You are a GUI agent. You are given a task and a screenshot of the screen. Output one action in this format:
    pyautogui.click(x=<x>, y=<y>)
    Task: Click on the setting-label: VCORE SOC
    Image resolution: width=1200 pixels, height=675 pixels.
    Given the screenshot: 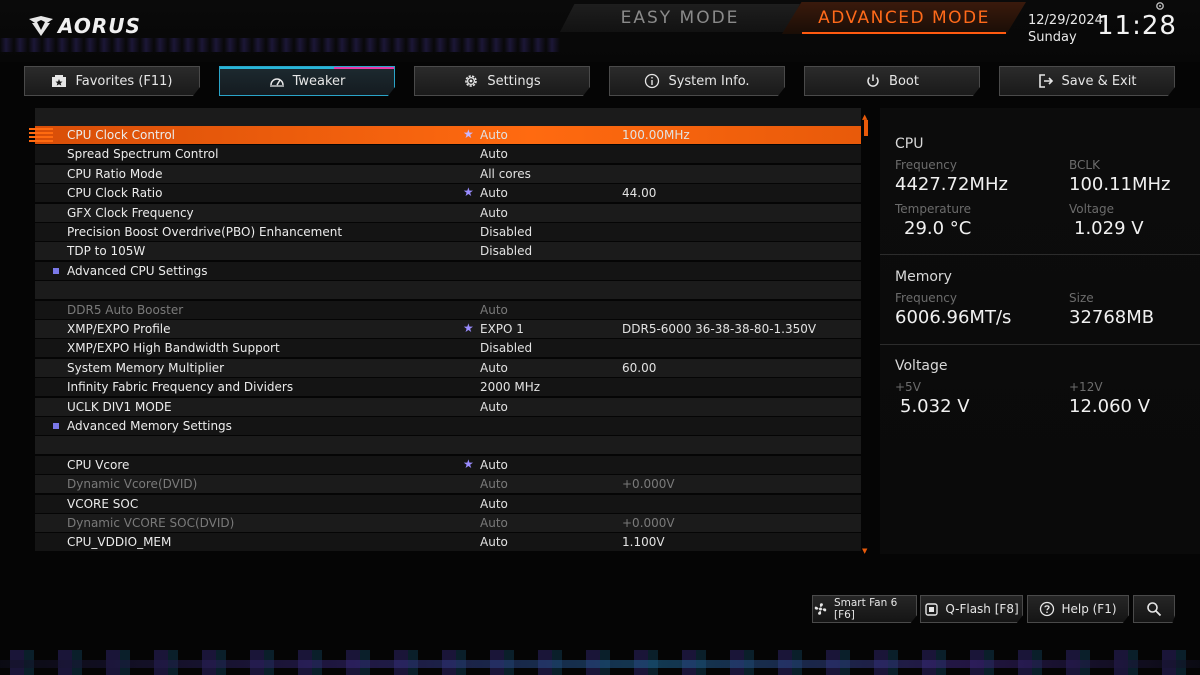 What is the action you would take?
    pyautogui.click(x=103, y=503)
    